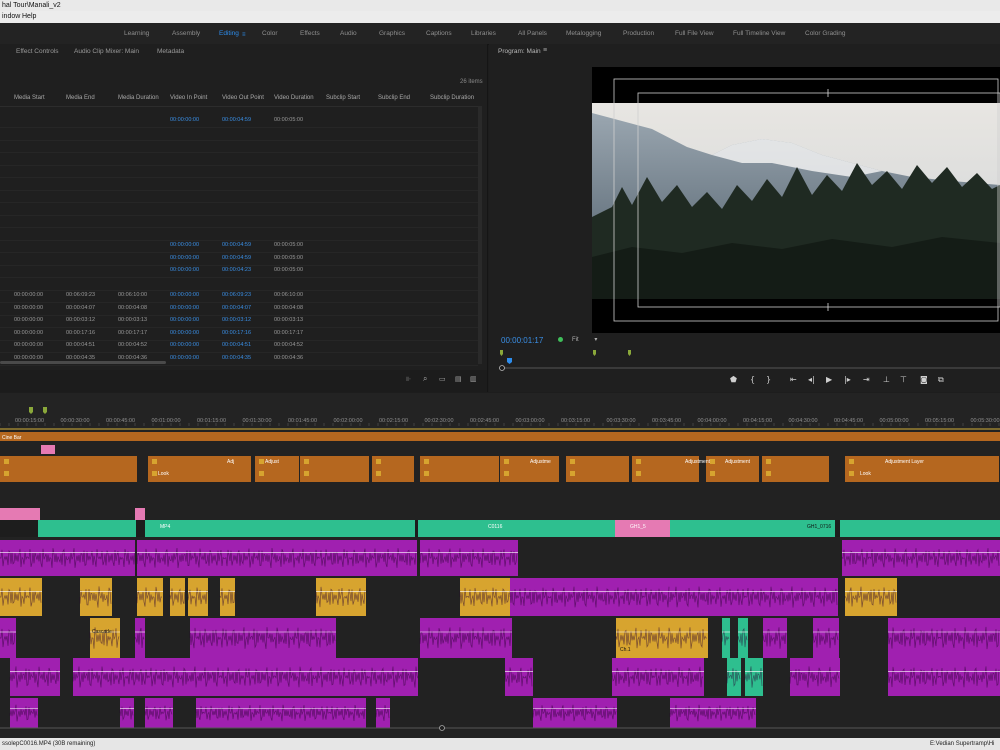 This screenshot has height=750, width=1000. What do you see at coordinates (480, 235) in the screenshot?
I see `list-vertical-scrollbar` at bounding box center [480, 235].